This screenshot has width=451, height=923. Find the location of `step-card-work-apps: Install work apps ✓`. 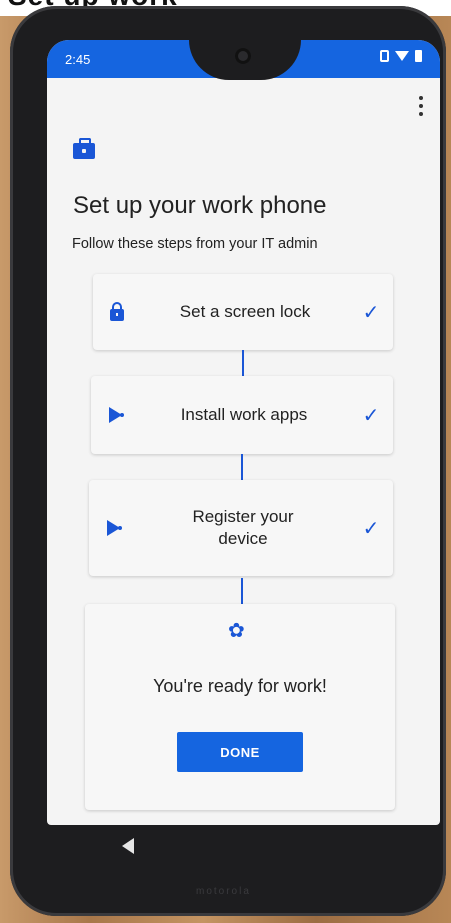

step-card-work-apps: Install work apps ✓ is located at coordinates (242, 415).